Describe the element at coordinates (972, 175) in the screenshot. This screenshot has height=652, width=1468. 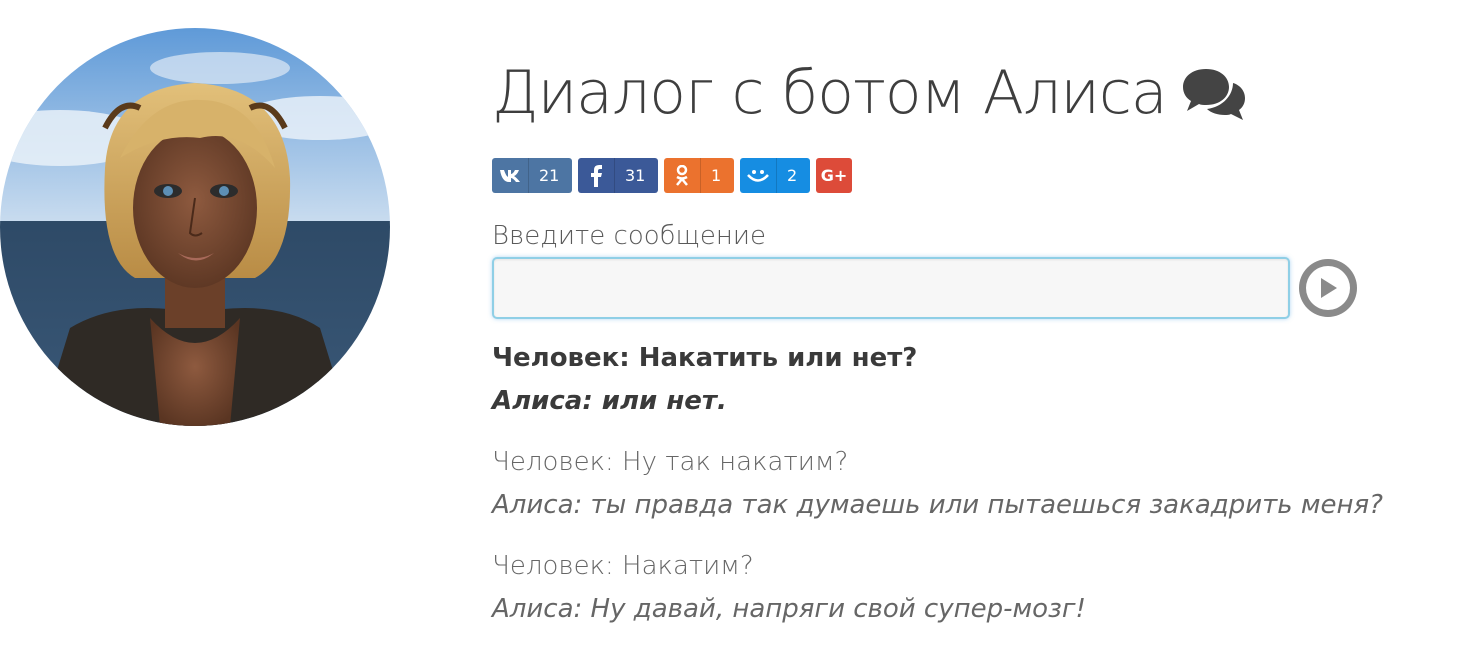
I see `share-buttons: 21 31 1 2 G+` at that location.